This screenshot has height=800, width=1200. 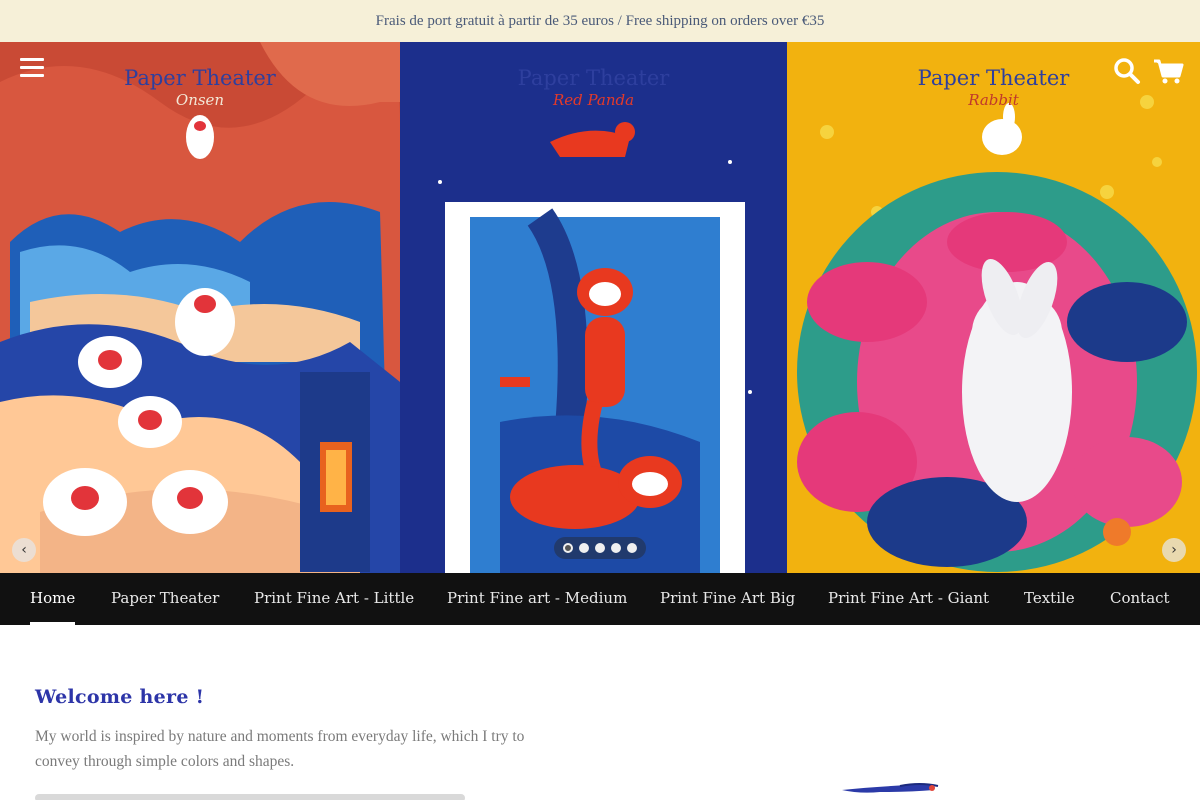 I want to click on nav-item-contact: Contact, so click(x=1140, y=599).